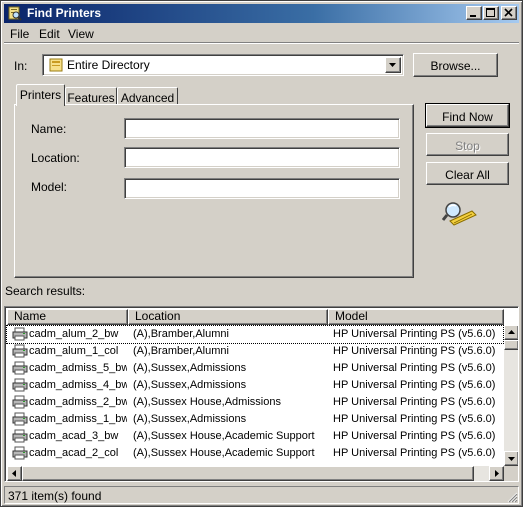  I want to click on chevron-down-icon, so click(392, 65).